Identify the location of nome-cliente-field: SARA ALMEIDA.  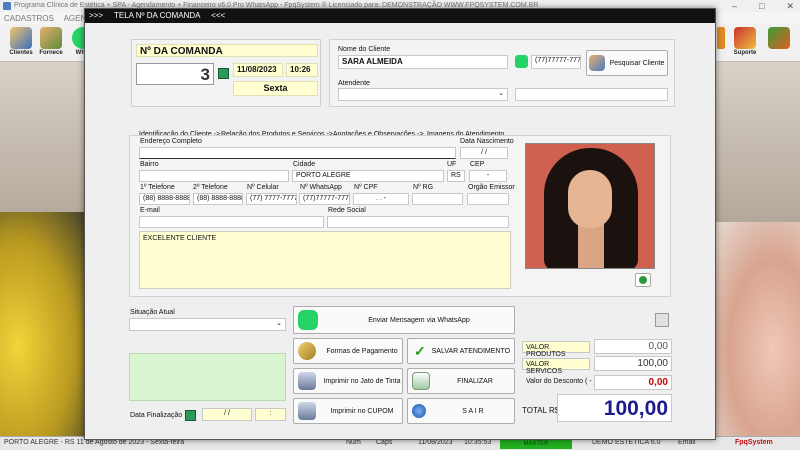
(423, 62).